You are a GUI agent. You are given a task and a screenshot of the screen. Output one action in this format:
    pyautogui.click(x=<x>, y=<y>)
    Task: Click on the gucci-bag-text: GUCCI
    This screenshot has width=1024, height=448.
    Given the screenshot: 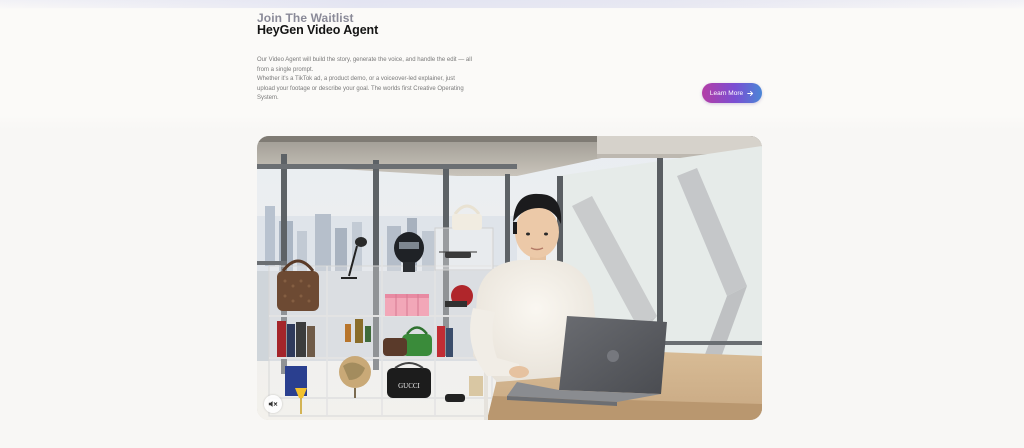 What is the action you would take?
    pyautogui.click(x=409, y=386)
    